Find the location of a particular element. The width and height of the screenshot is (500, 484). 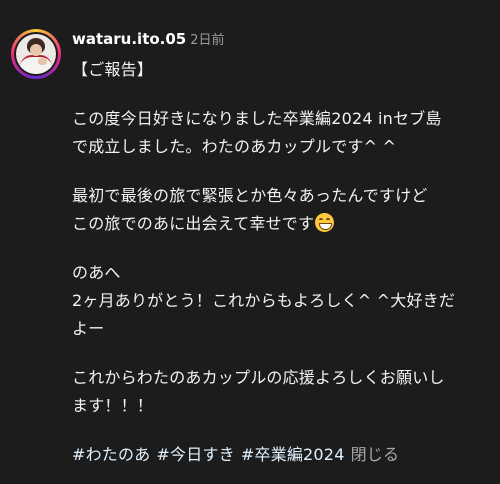

grinning-face-icon is located at coordinates (325, 222).